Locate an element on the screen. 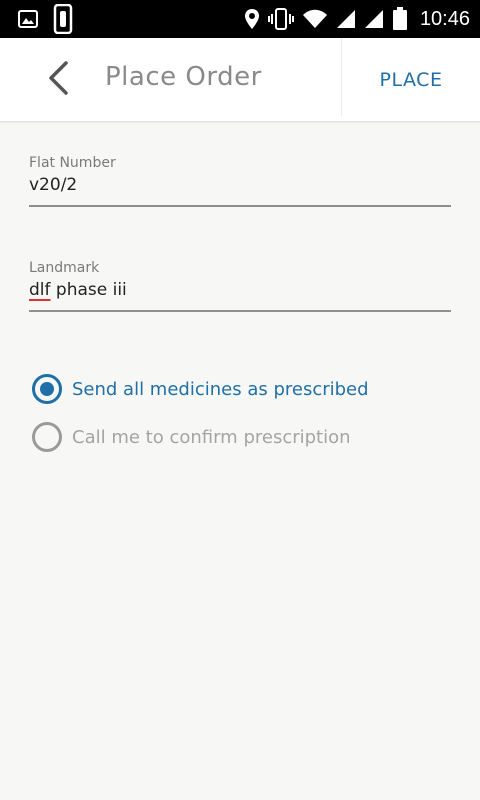 This screenshot has width=480, height=800. landmark-label: Landmark is located at coordinates (64, 268).